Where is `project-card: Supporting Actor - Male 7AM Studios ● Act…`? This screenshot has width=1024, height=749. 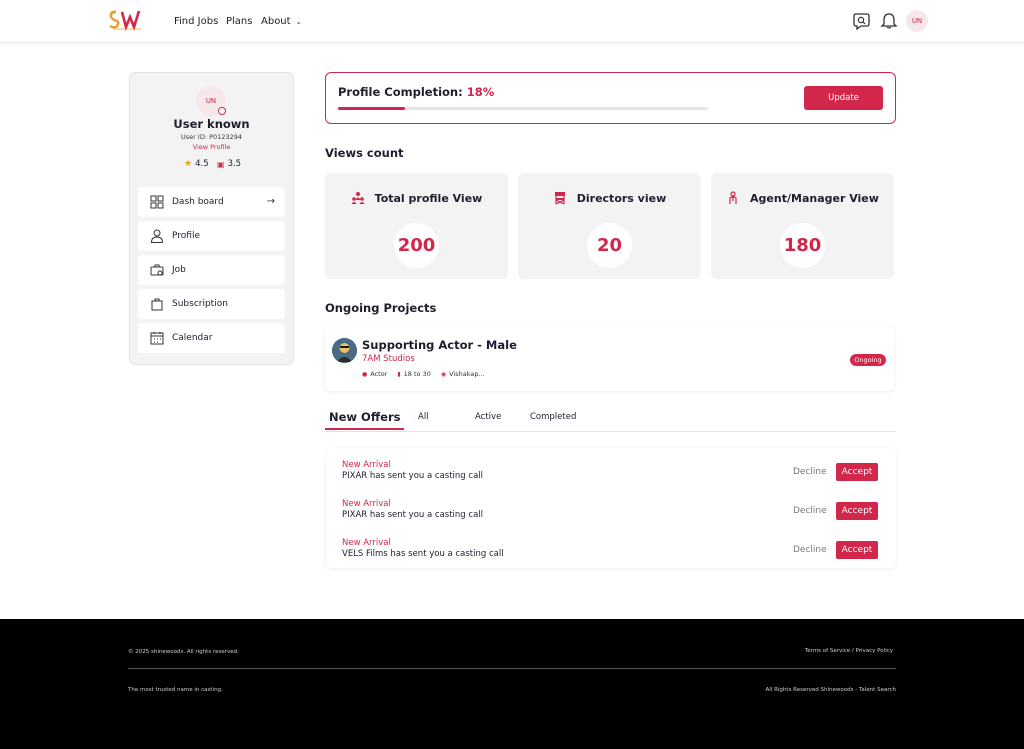 project-card: Supporting Actor - Male 7AM Studios ● Act… is located at coordinates (609, 358).